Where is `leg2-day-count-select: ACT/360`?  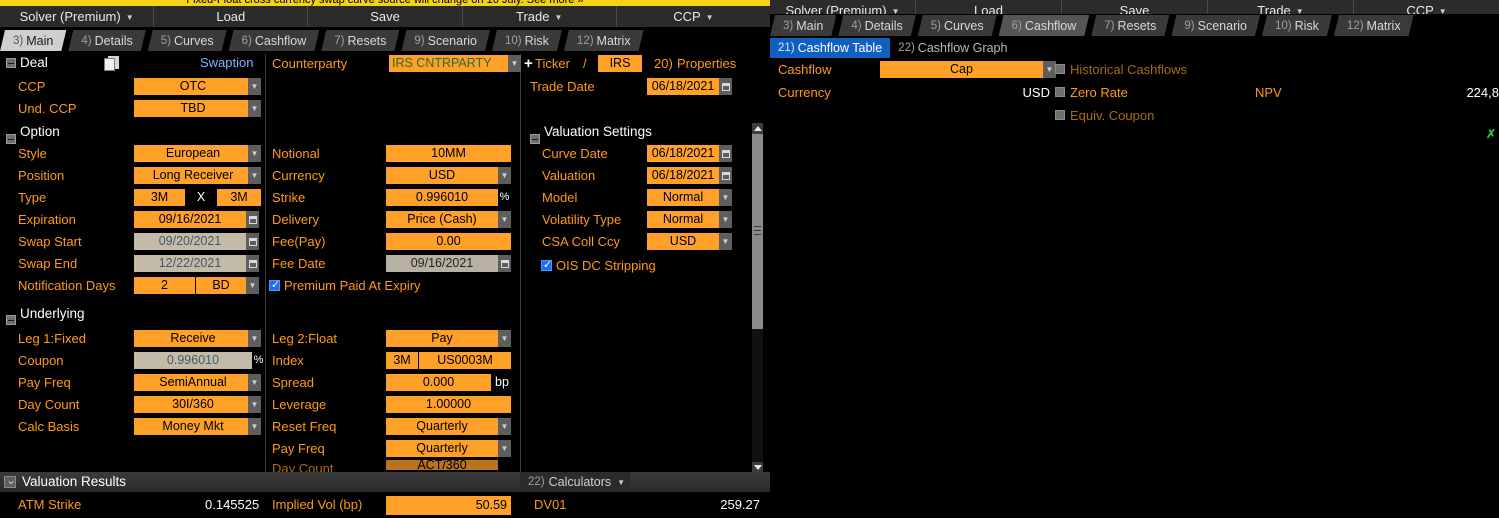 leg2-day-count-select: ACT/360 is located at coordinates (442, 465).